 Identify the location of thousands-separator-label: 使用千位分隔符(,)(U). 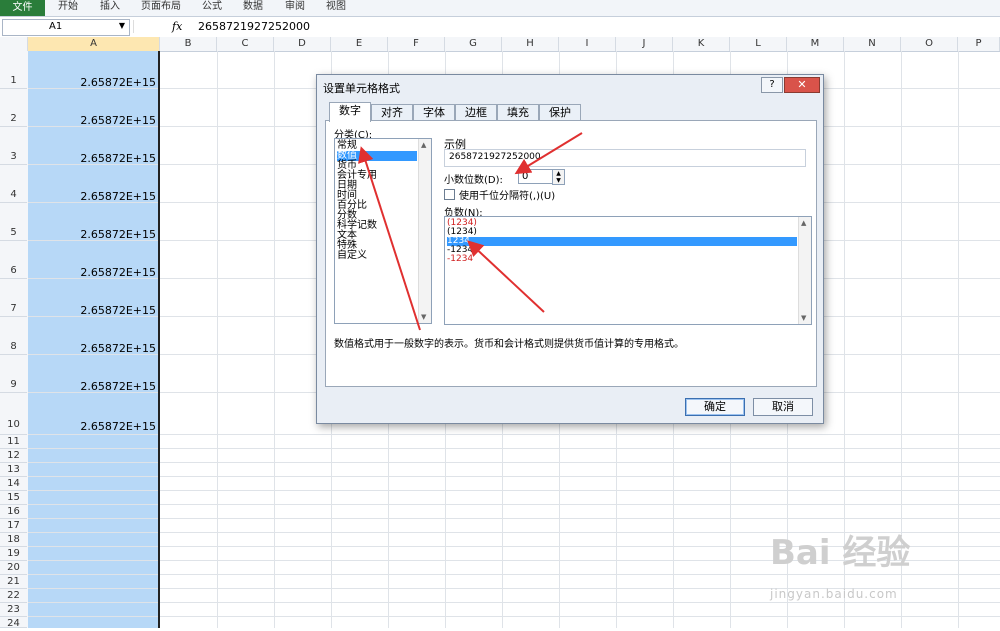
(507, 194).